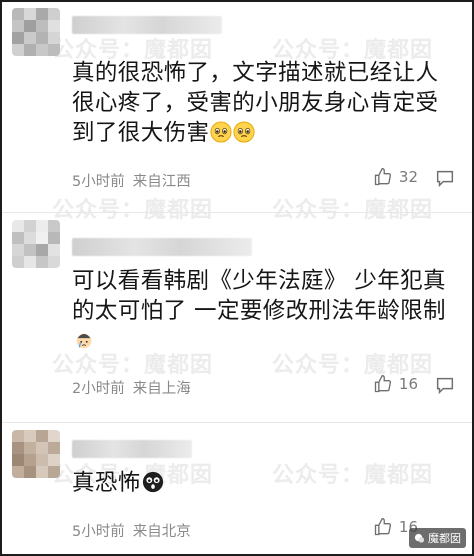 The width and height of the screenshot is (474, 556). Describe the element at coordinates (408, 177) in the screenshot. I see `like-count: 32` at that location.